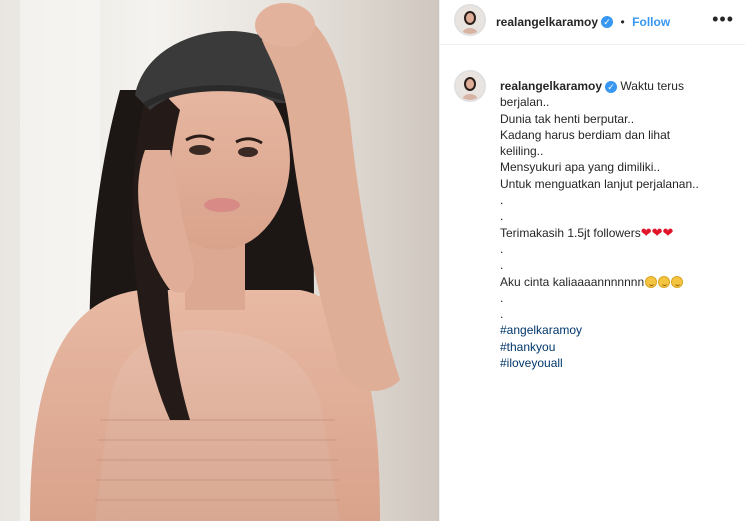  What do you see at coordinates (522, 151) in the screenshot?
I see `caption-line: keliling..` at bounding box center [522, 151].